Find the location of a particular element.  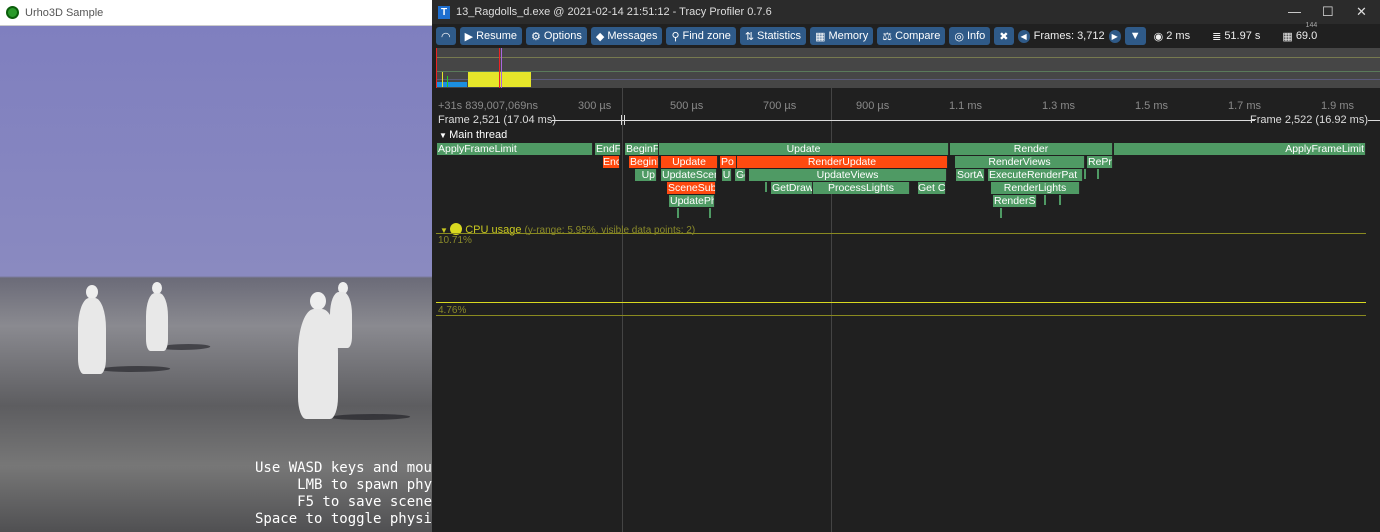

label: Info is located at coordinates (976, 36).